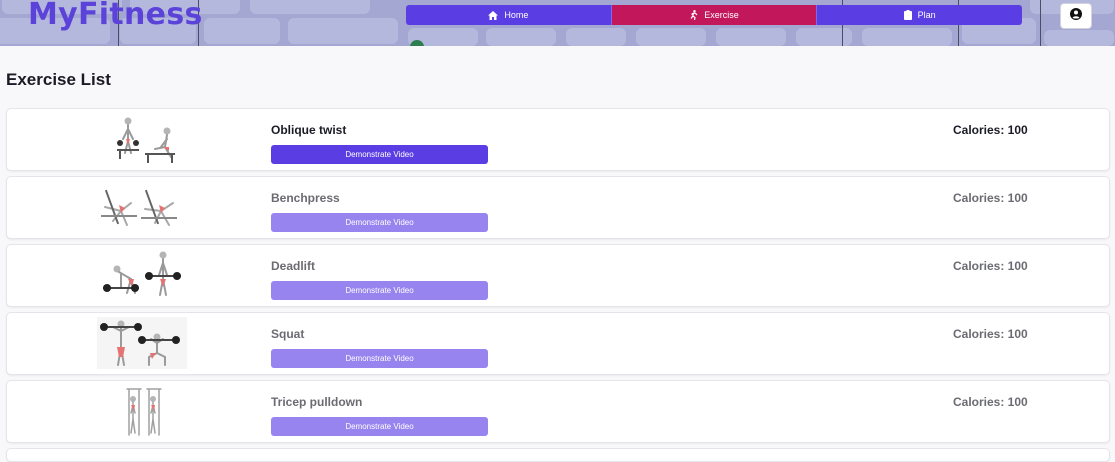 Image resolution: width=1115 pixels, height=462 pixels. Describe the element at coordinates (1040, 23) in the screenshot. I see `banner-line` at that location.